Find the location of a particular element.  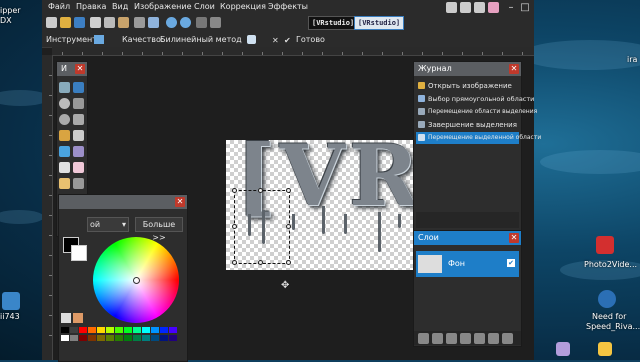

move-selected-tool-icon is located at coordinates (78, 87).